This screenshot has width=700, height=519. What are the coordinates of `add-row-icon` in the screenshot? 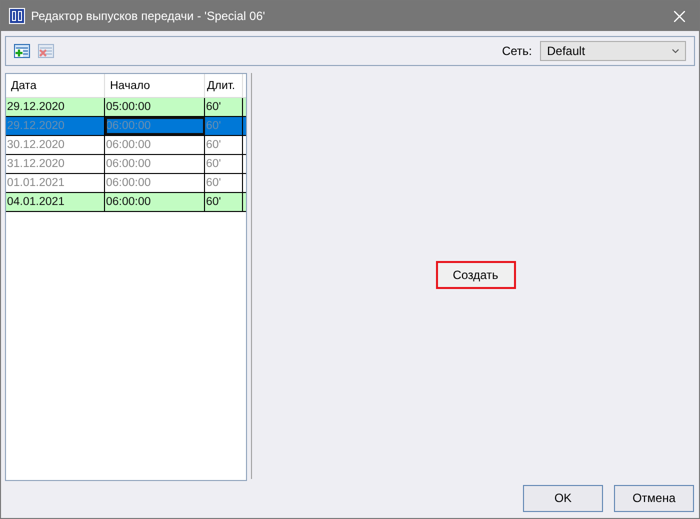 It's located at (22, 51).